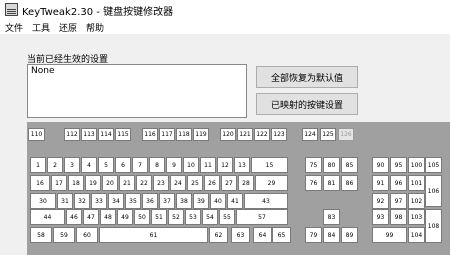 Image resolution: width=450 pixels, height=255 pixels. What do you see at coordinates (89, 165) in the screenshot?
I see `key-4: 4` at bounding box center [89, 165].